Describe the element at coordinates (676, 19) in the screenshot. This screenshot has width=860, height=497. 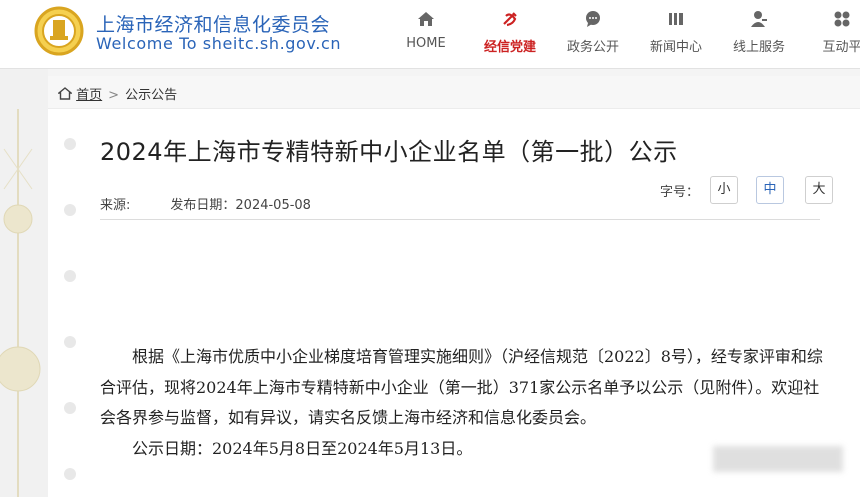
I see `news-icon` at that location.